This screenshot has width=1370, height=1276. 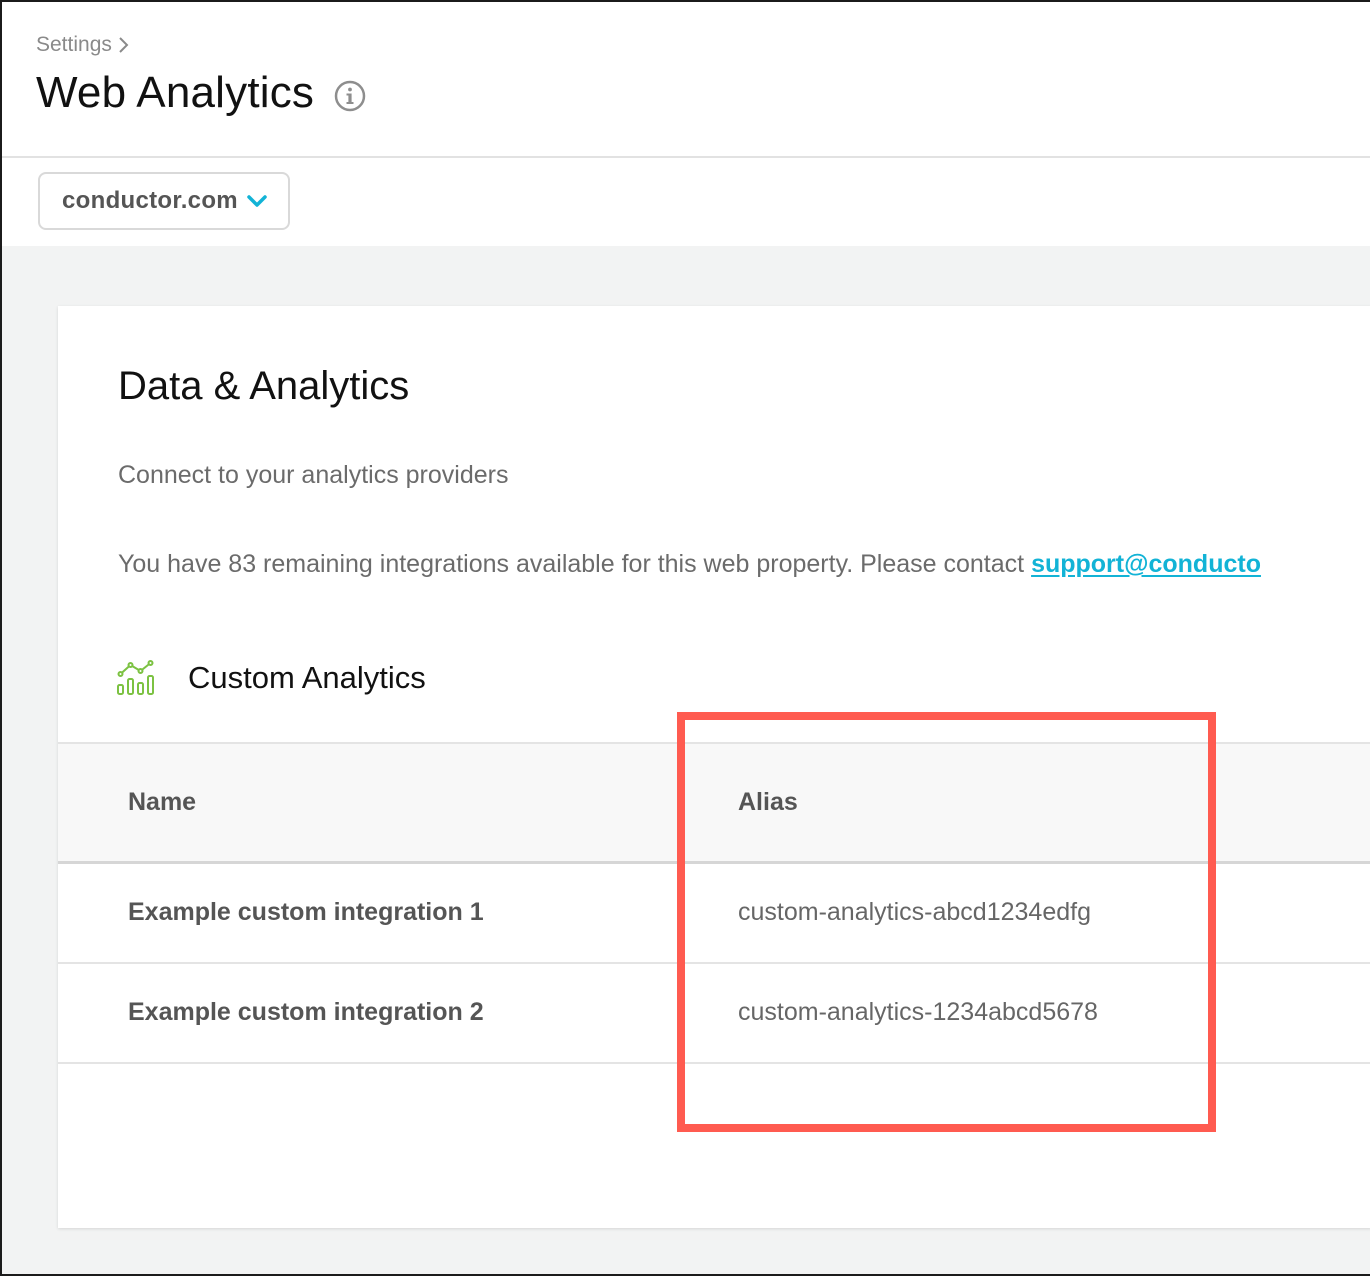 I want to click on column-header-name: Name, so click(x=162, y=802).